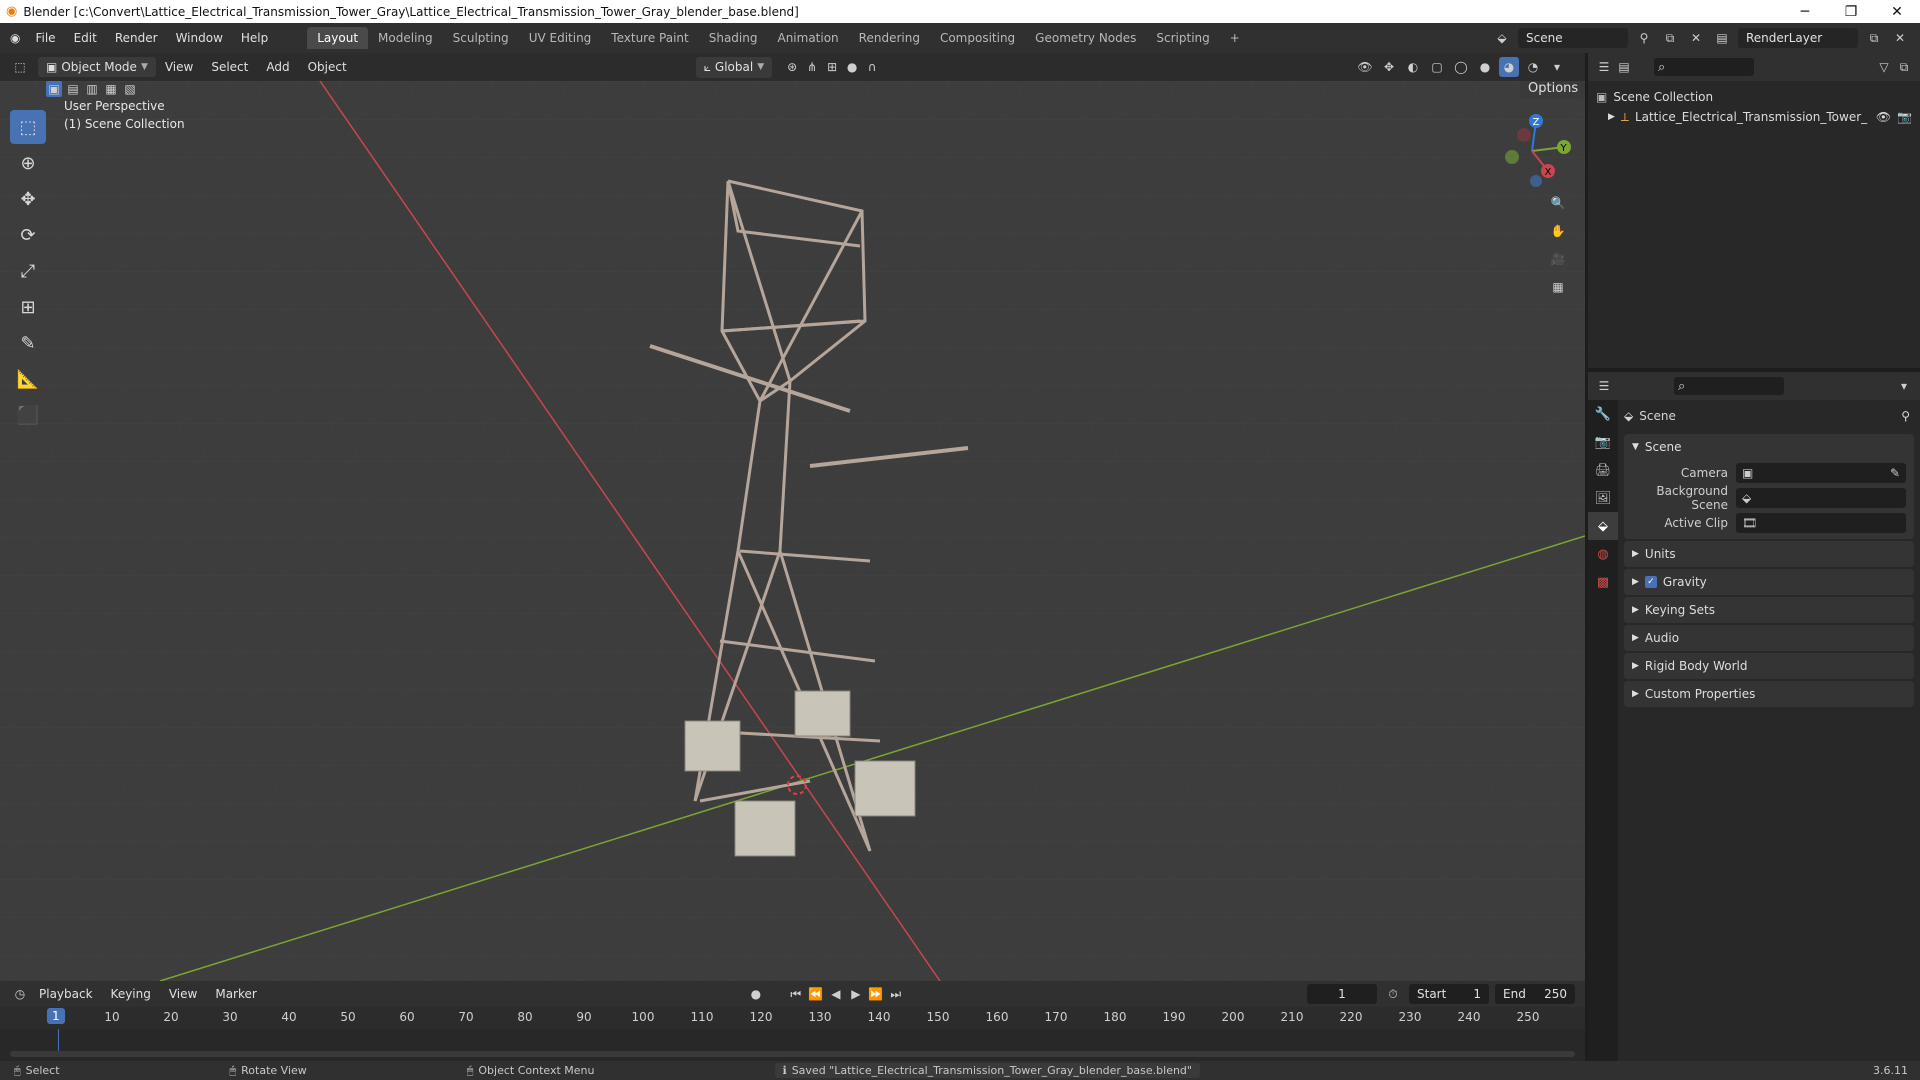  Describe the element at coordinates (111, 89) in the screenshot. I see `select-invert-icon: ▦` at that location.